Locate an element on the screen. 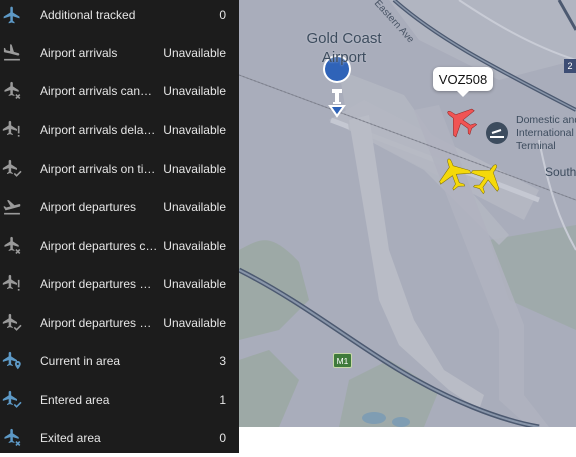  flight-callsign-tooltip: VOZ508 is located at coordinates (463, 82).